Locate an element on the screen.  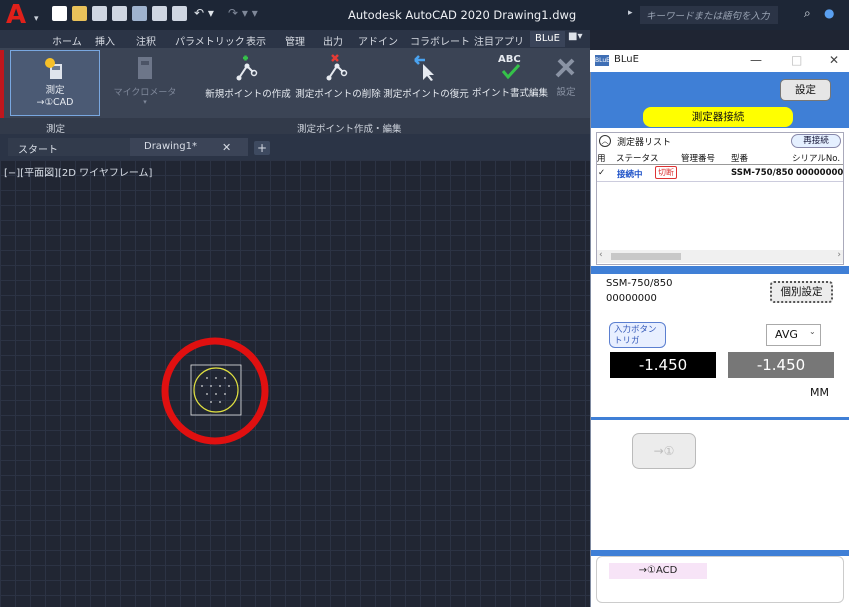
window-title: Autodesk AutoCAD 2020 Drawing1.dwg is located at coordinates (462, 15).